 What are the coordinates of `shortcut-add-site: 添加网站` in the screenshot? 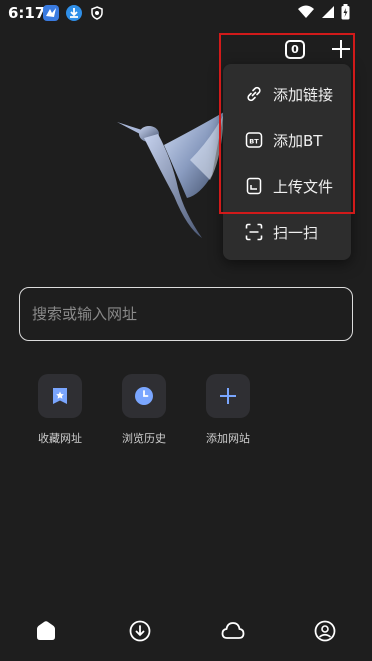 It's located at (228, 410).